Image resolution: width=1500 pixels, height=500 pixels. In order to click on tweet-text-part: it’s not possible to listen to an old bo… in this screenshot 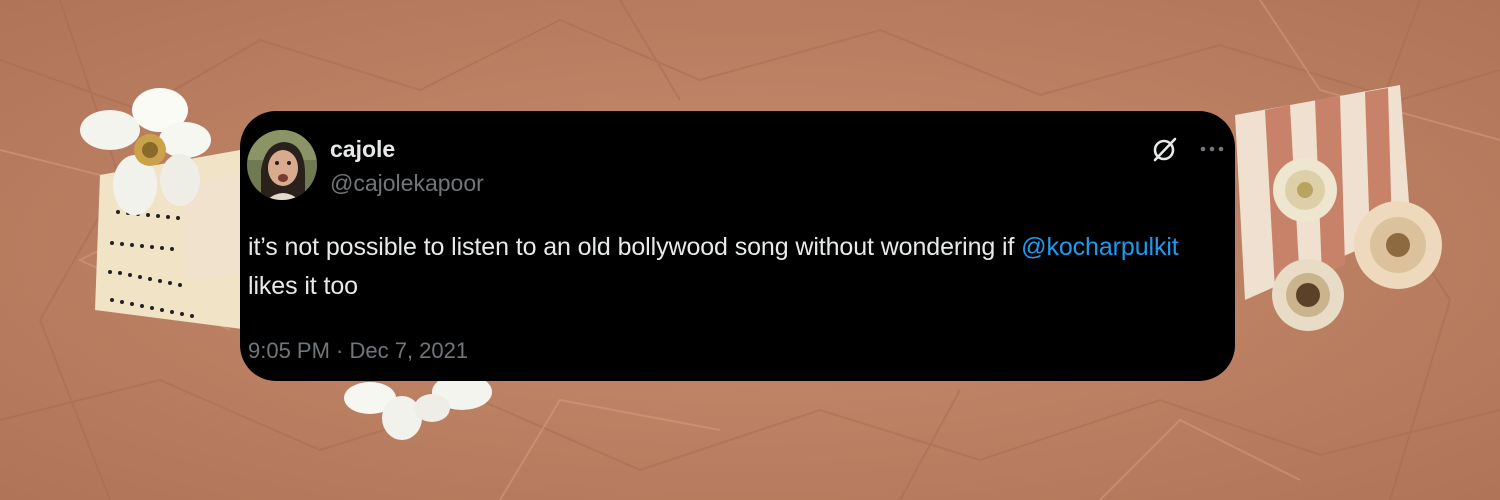, I will do `click(635, 247)`.